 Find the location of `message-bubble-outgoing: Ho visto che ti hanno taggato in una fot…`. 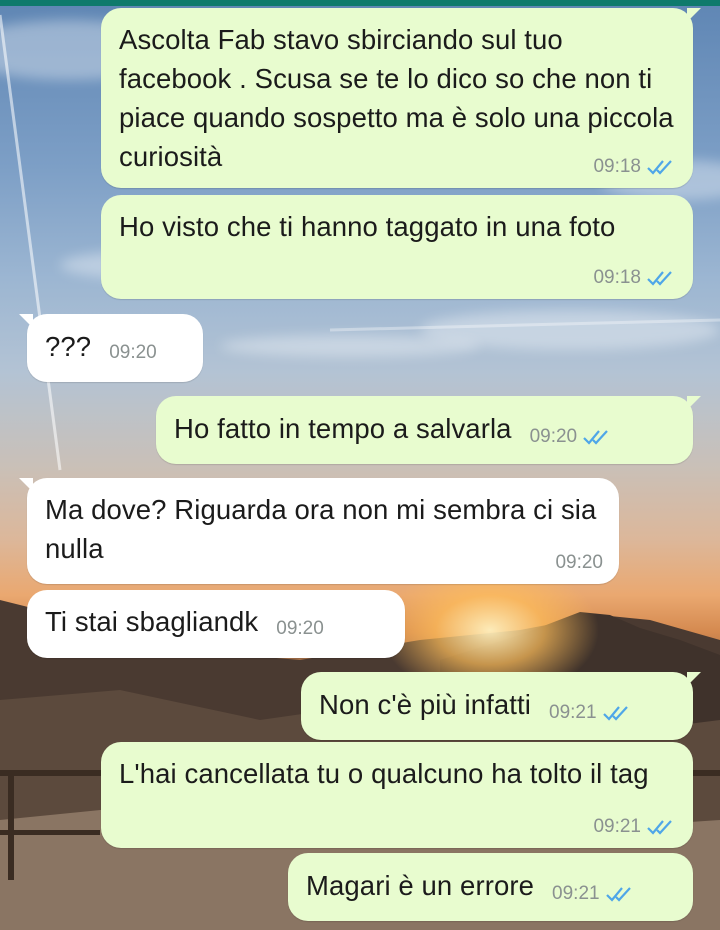

message-bubble-outgoing: Ho visto che ti hanno taggato in una fot… is located at coordinates (397, 247).